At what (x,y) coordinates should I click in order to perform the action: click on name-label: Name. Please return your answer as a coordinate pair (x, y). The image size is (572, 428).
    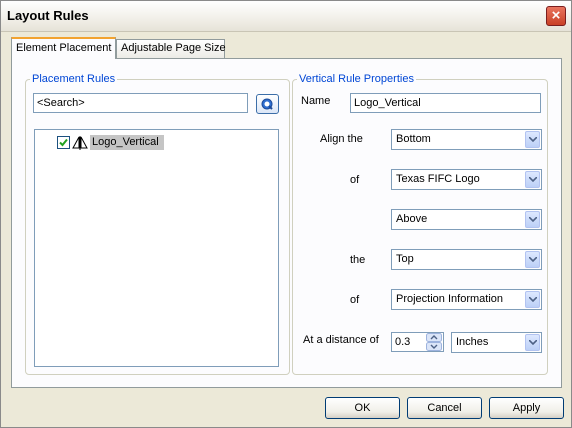
    Looking at the image, I should click on (316, 101).